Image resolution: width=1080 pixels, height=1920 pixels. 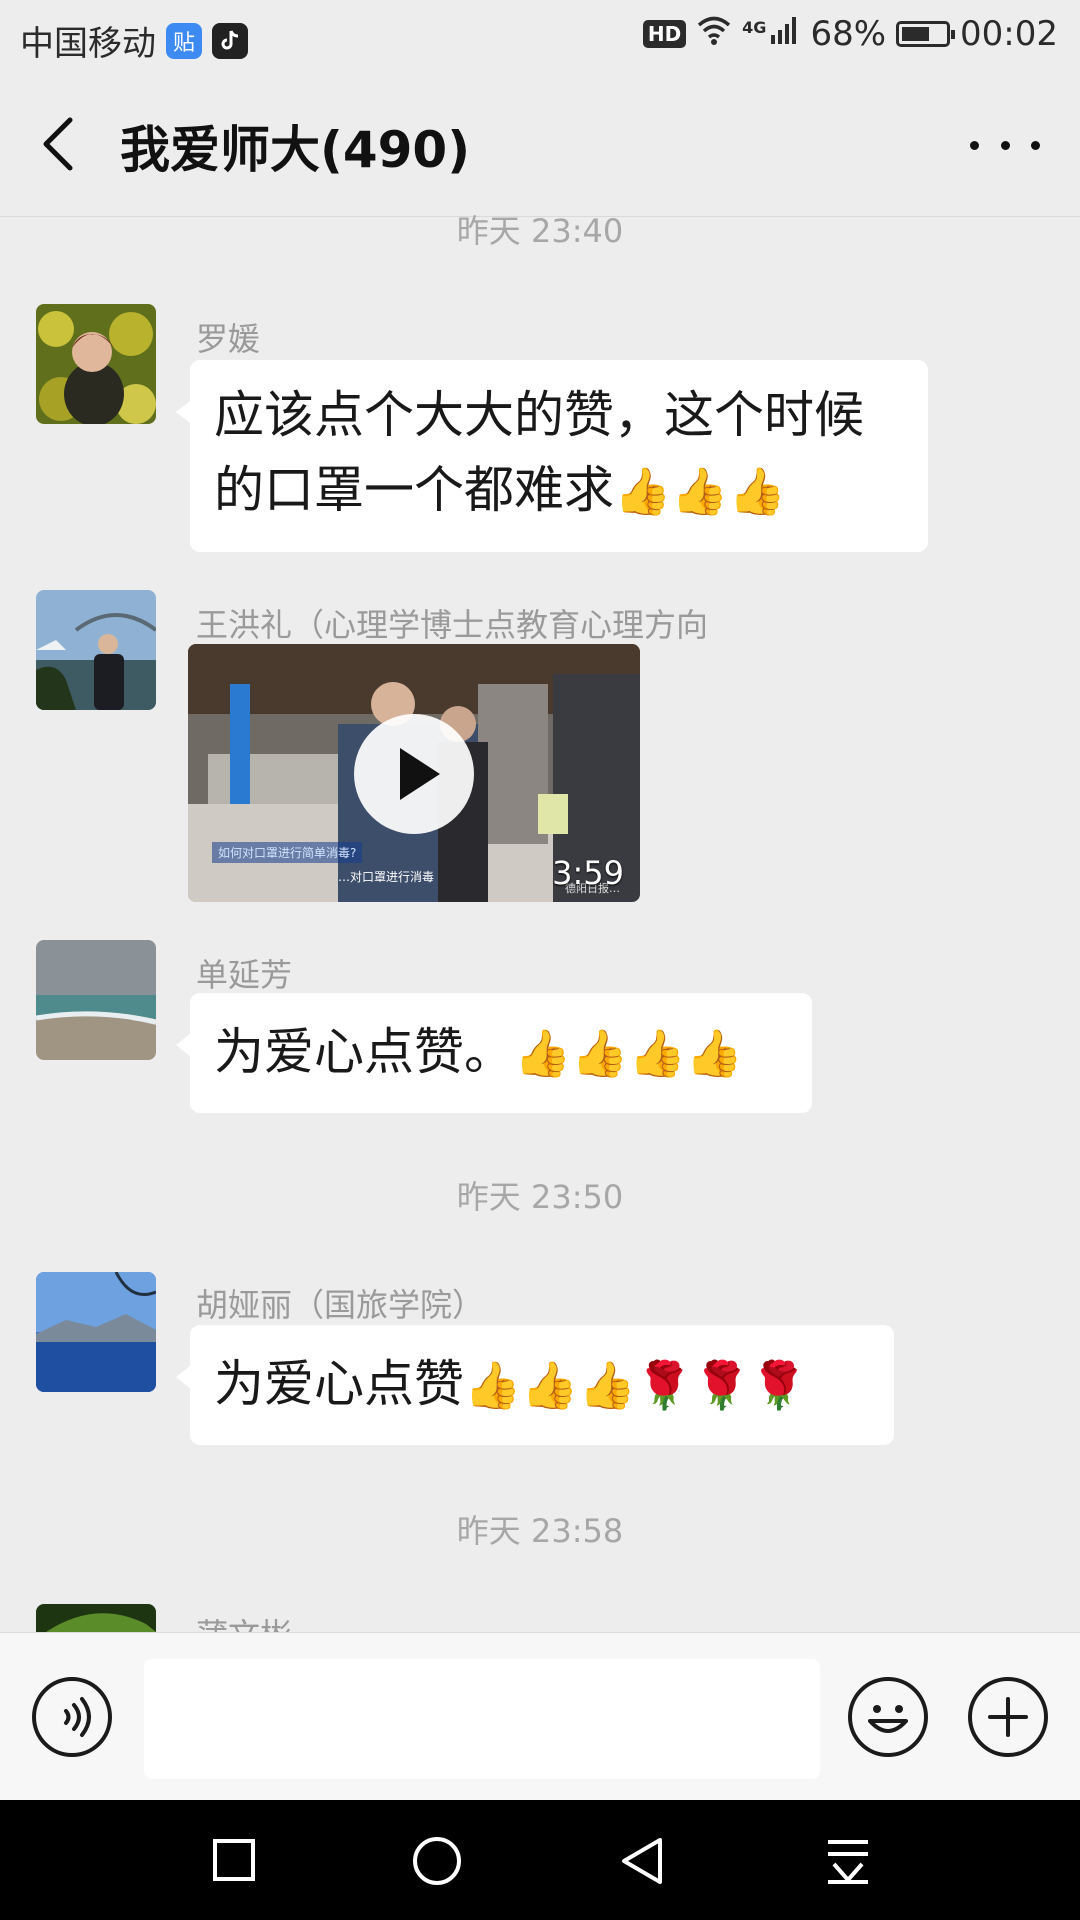 What do you see at coordinates (230, 40) in the screenshot?
I see `tiktok-app-icon` at bounding box center [230, 40].